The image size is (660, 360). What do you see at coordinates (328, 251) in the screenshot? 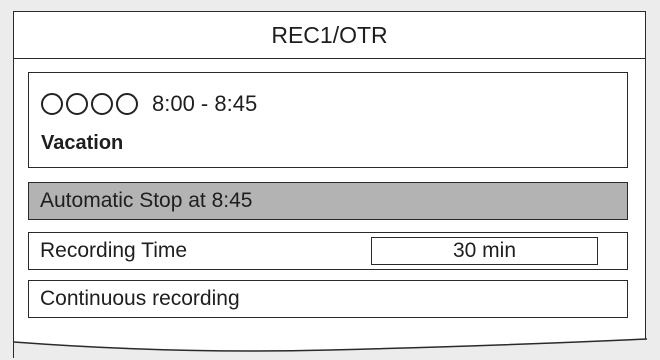
I see `recording-time-option: Recording Time 30 min` at bounding box center [328, 251].